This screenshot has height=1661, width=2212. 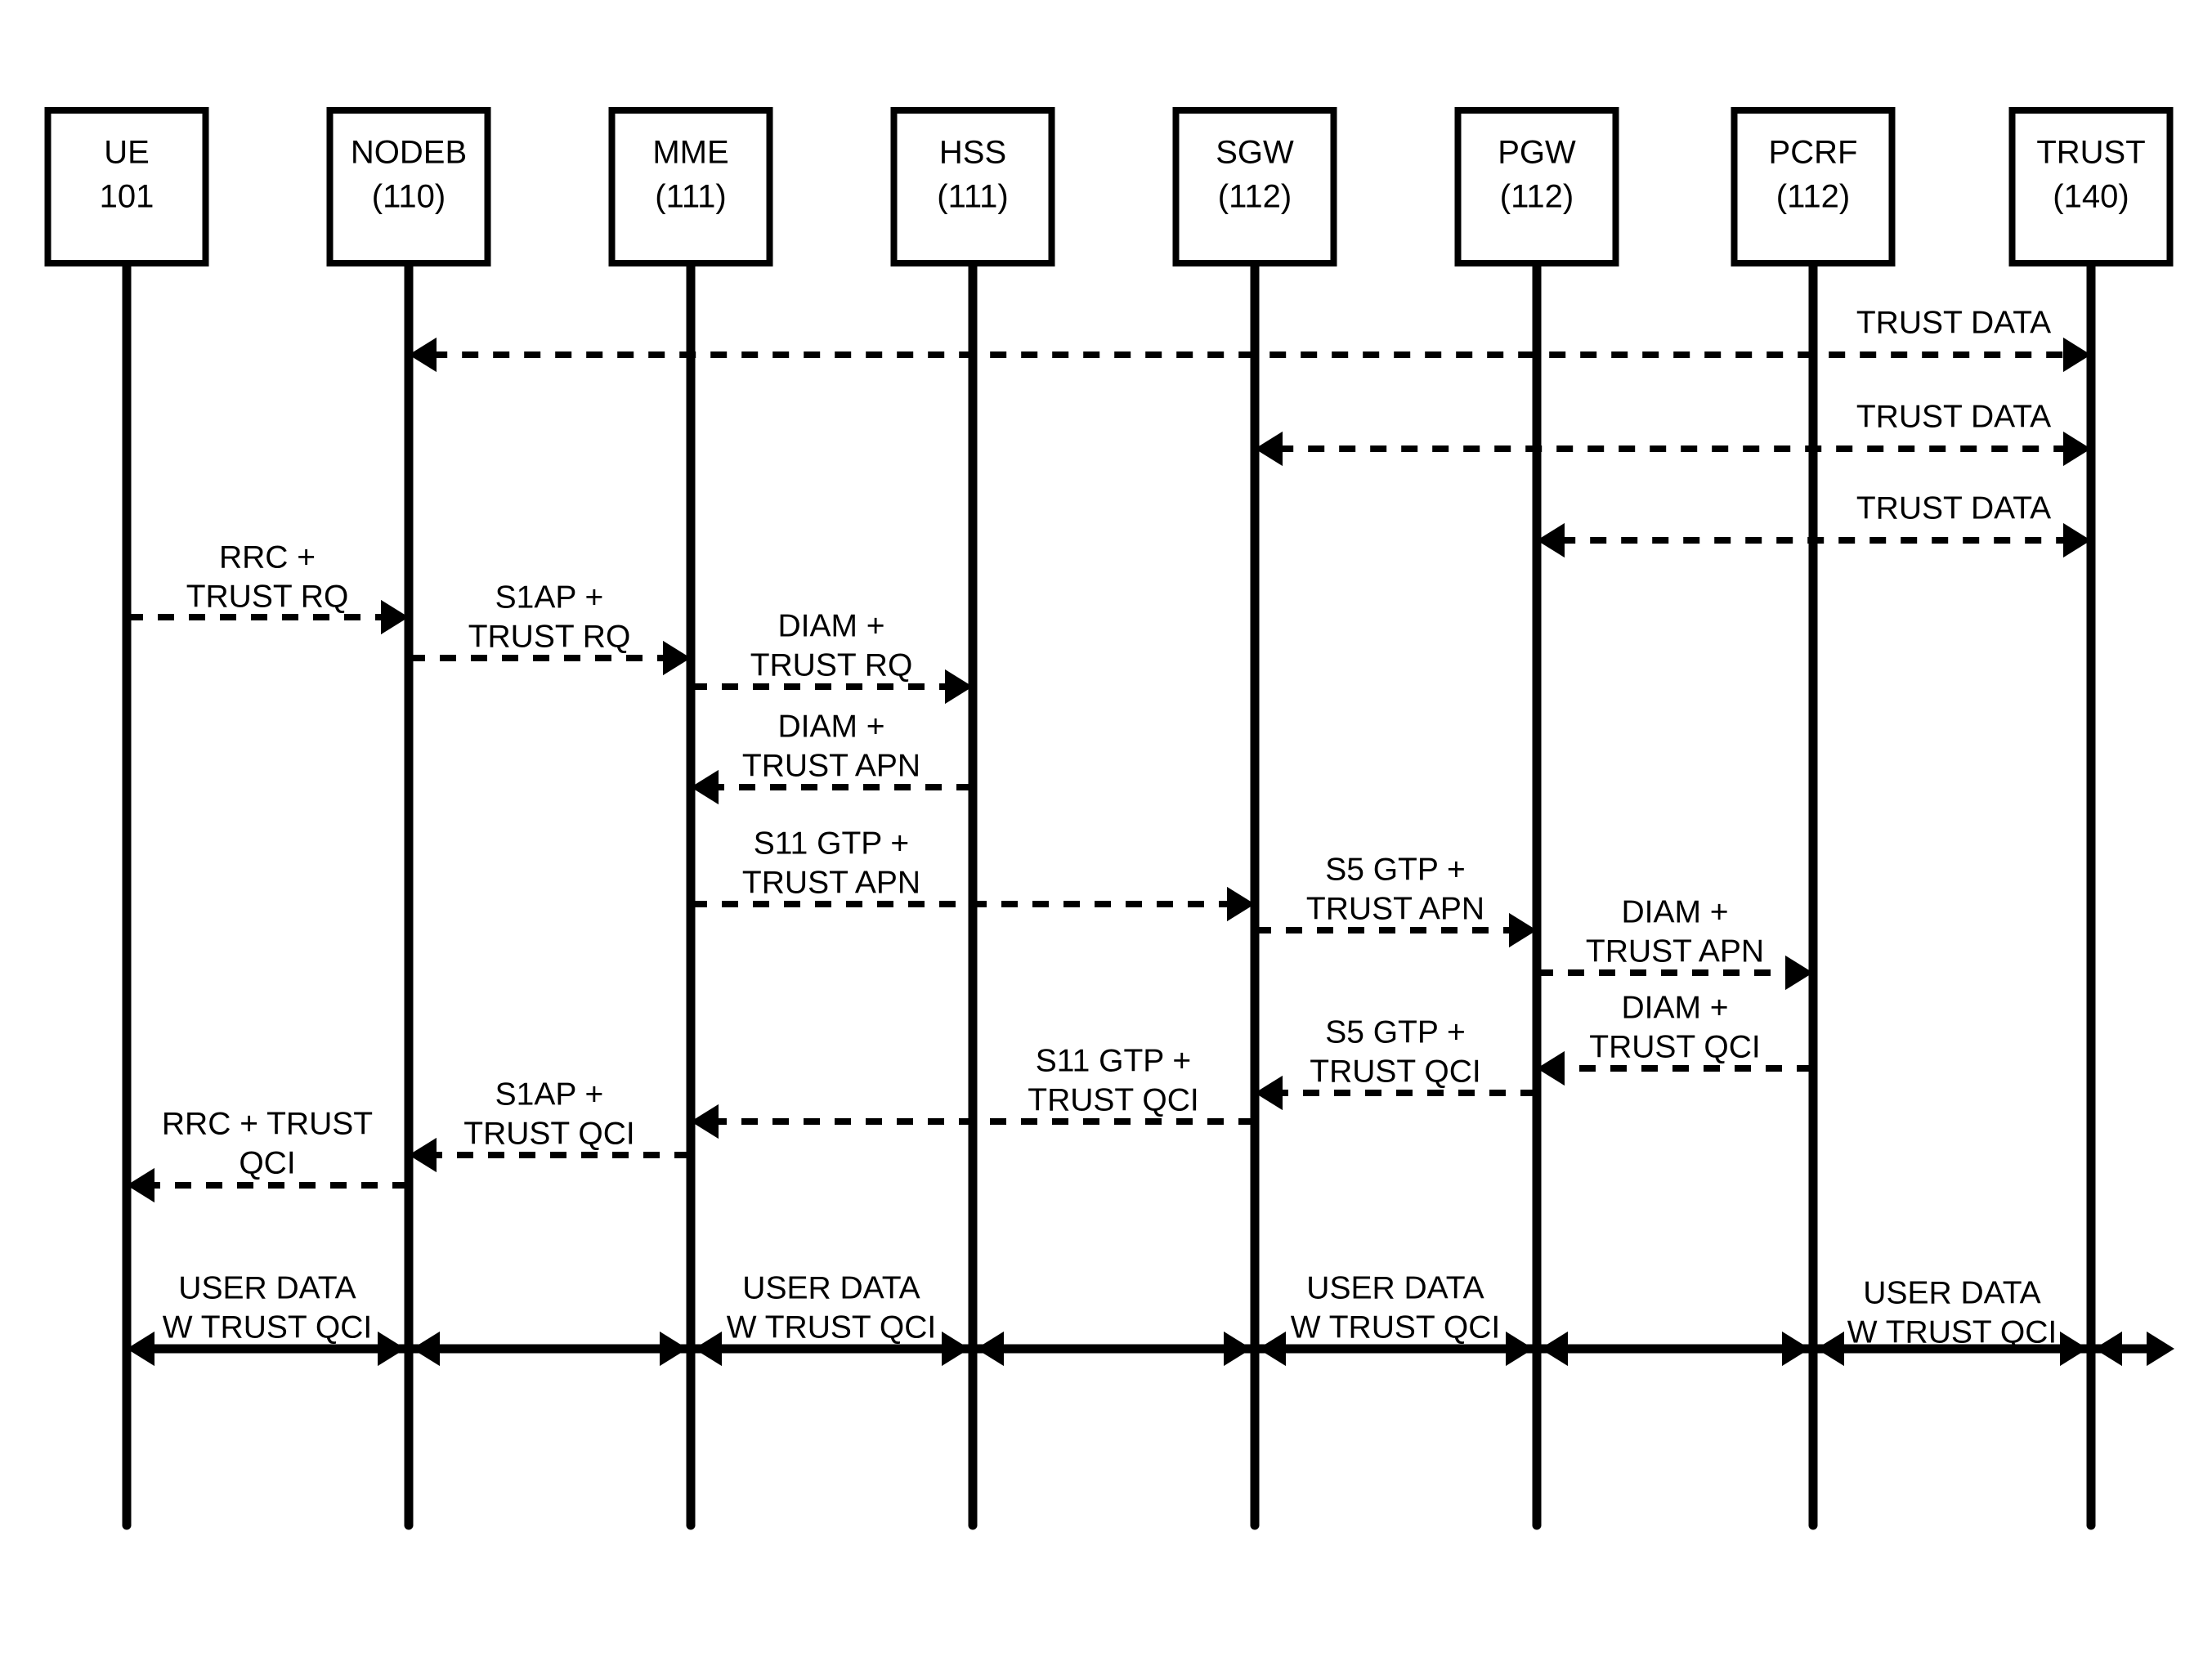 I want to click on message-label-m11-line-1: DIAM +, so click(x=1674, y=1007).